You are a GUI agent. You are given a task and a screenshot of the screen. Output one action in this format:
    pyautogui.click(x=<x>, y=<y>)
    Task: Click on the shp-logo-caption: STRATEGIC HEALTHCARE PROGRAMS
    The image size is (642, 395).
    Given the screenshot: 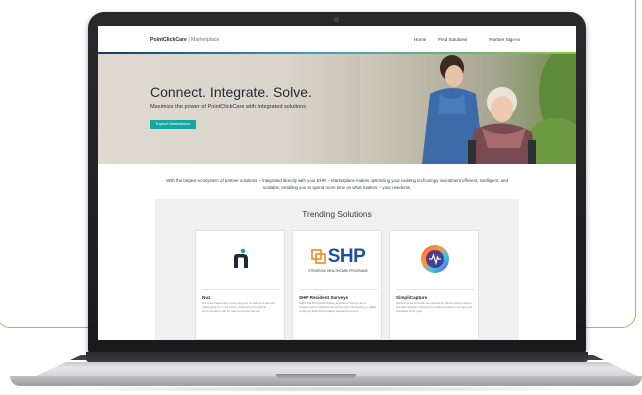 What is the action you would take?
    pyautogui.click(x=338, y=270)
    